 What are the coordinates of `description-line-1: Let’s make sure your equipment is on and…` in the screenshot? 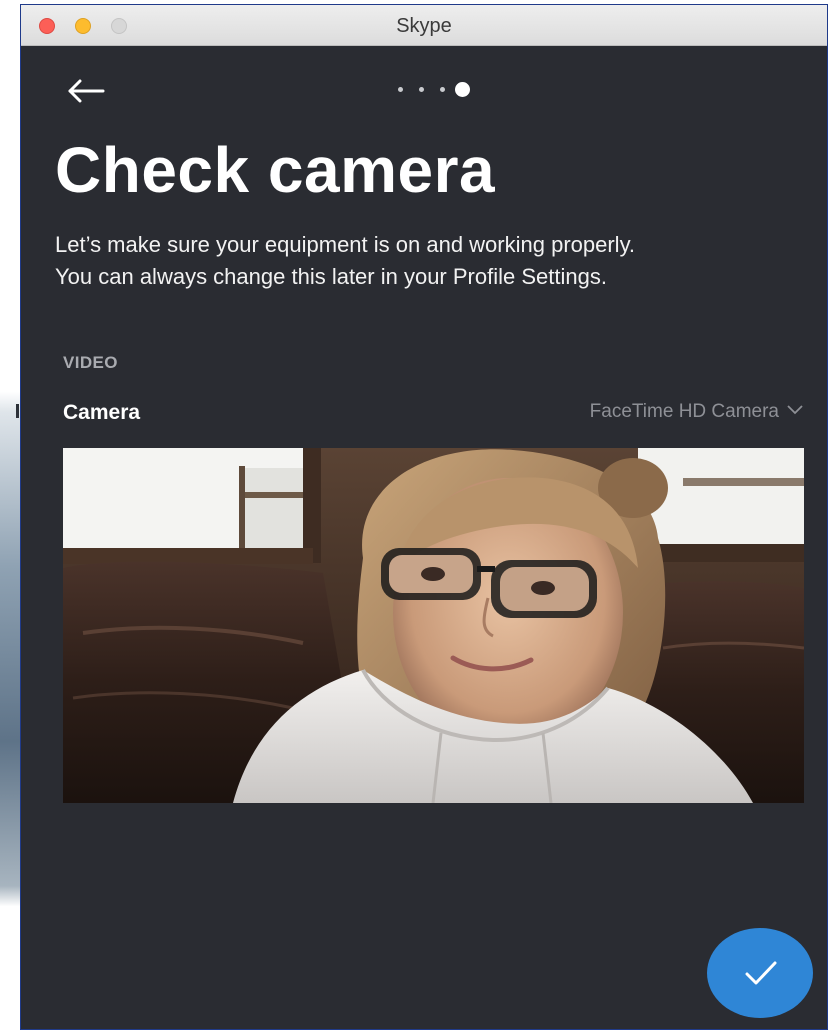 It's located at (345, 244).